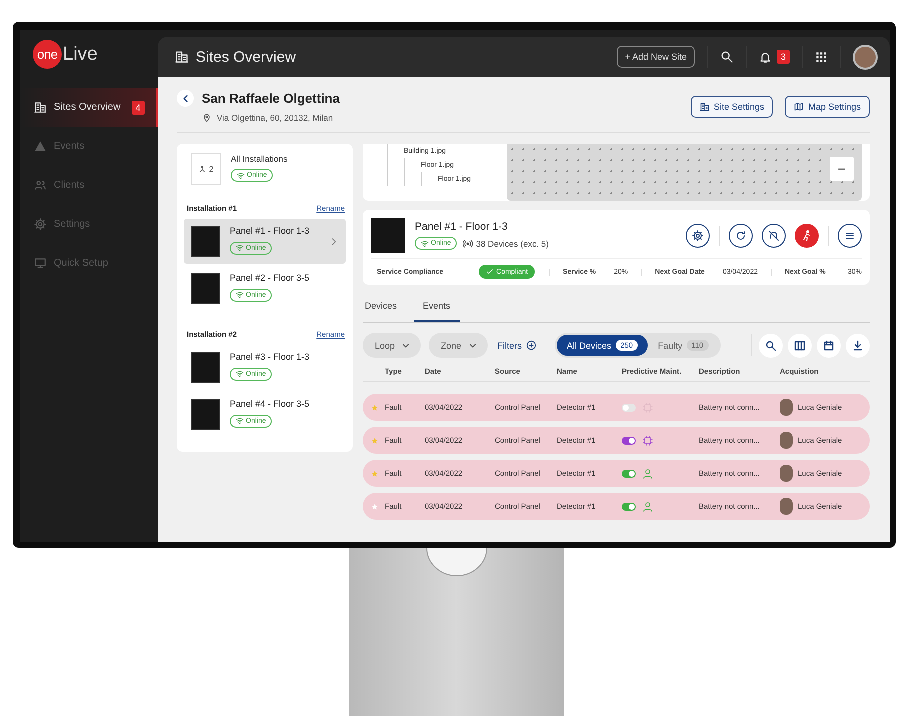 This screenshot has height=720, width=909. I want to click on calendar-icon, so click(829, 346).